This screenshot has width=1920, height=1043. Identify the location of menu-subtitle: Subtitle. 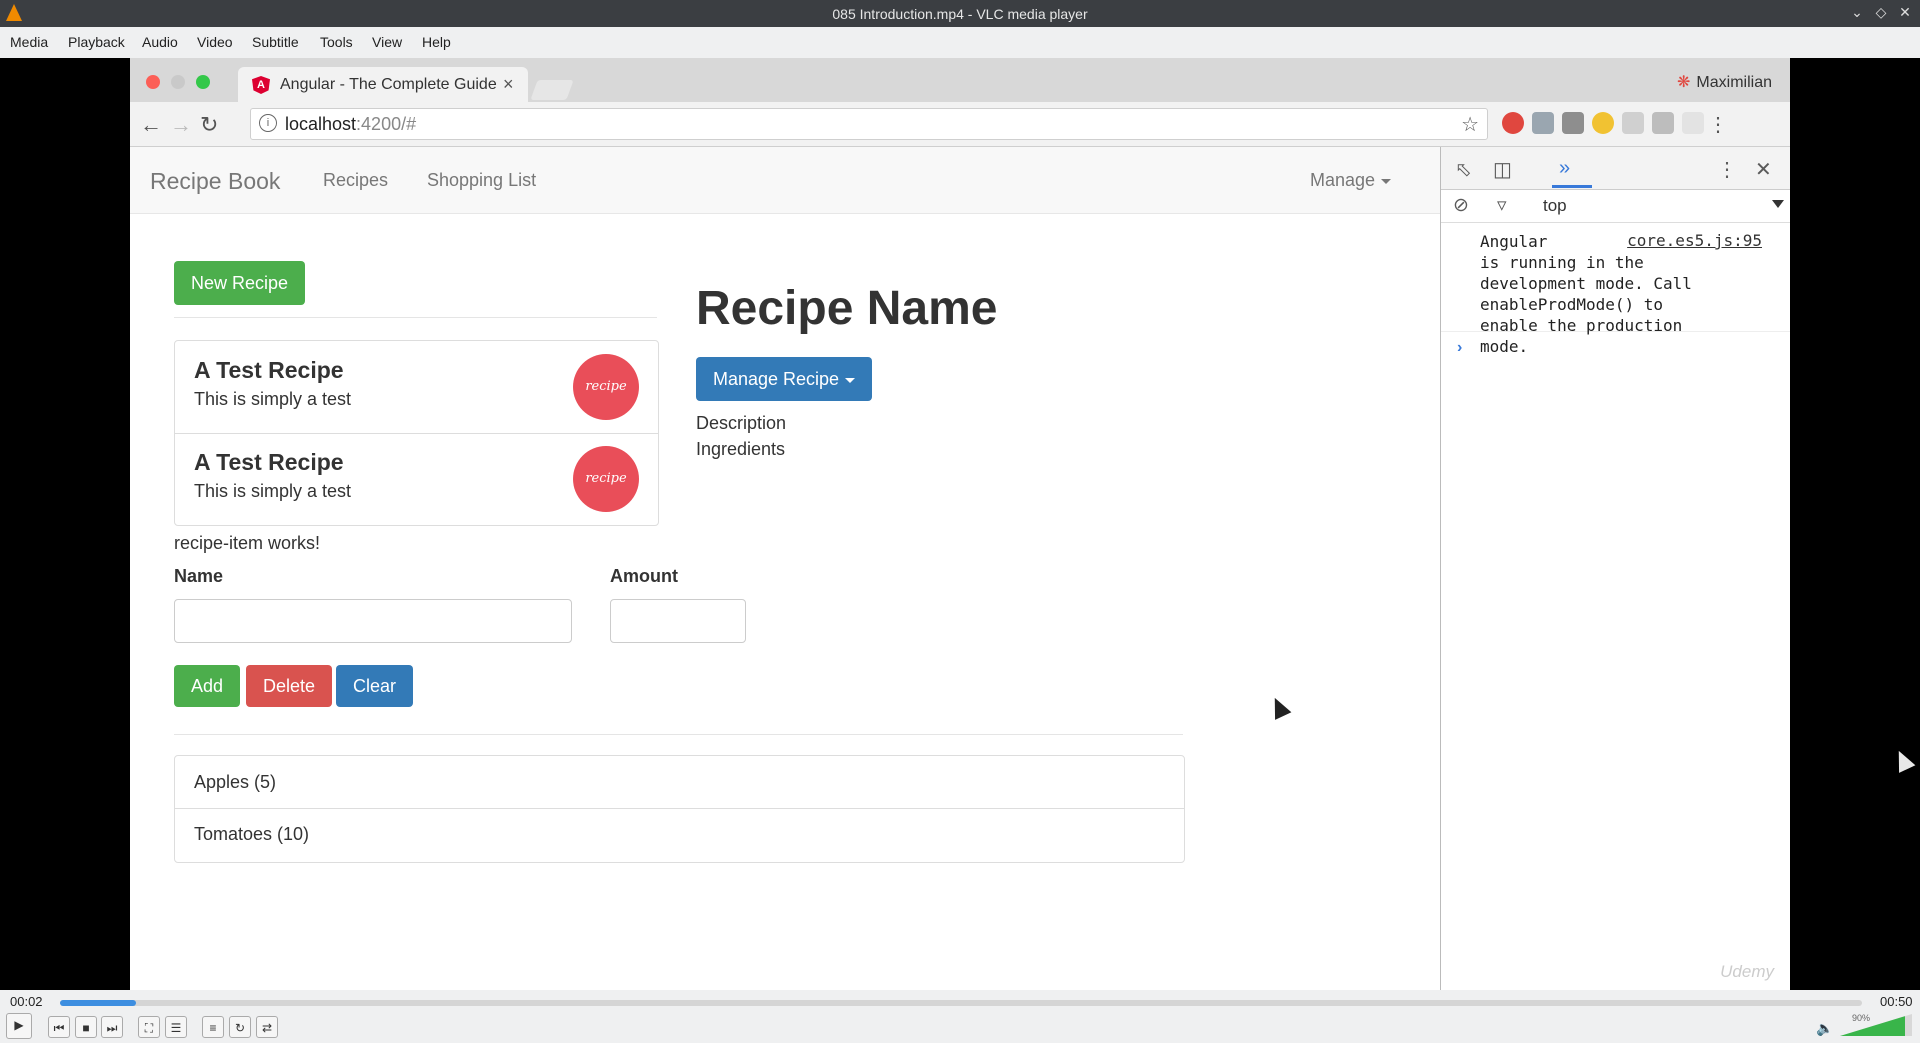
(275, 42).